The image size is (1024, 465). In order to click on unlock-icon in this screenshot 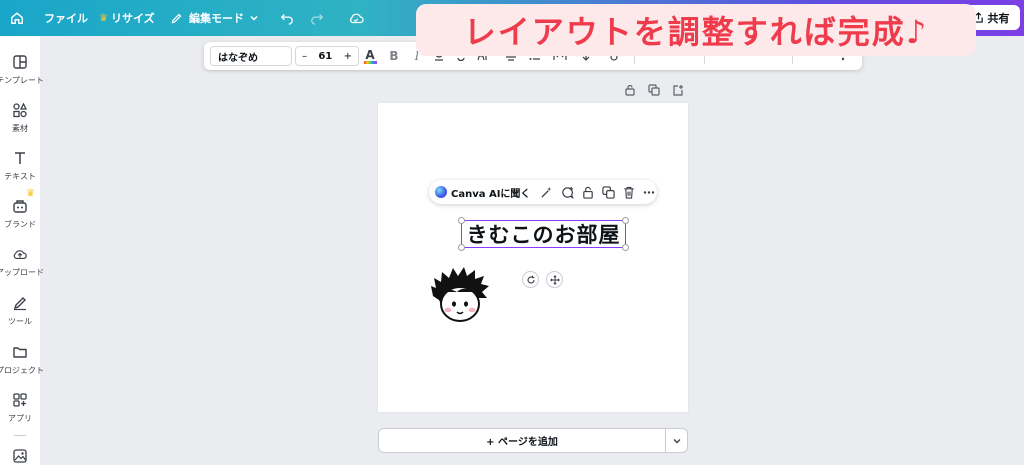, I will do `click(588, 192)`.